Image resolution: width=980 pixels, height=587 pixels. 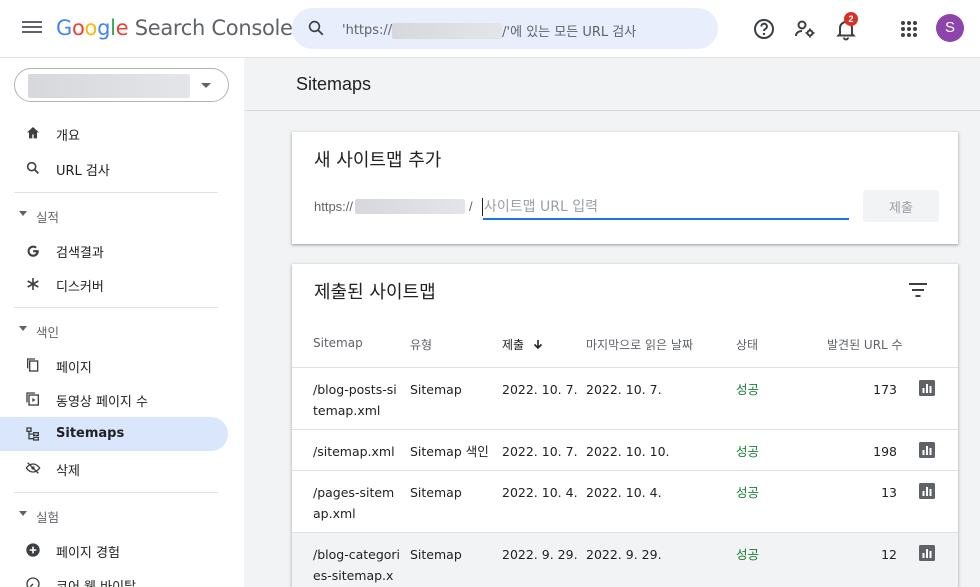 I want to click on sidebar-item-label: 동영상 페이지 수, so click(x=102, y=402).